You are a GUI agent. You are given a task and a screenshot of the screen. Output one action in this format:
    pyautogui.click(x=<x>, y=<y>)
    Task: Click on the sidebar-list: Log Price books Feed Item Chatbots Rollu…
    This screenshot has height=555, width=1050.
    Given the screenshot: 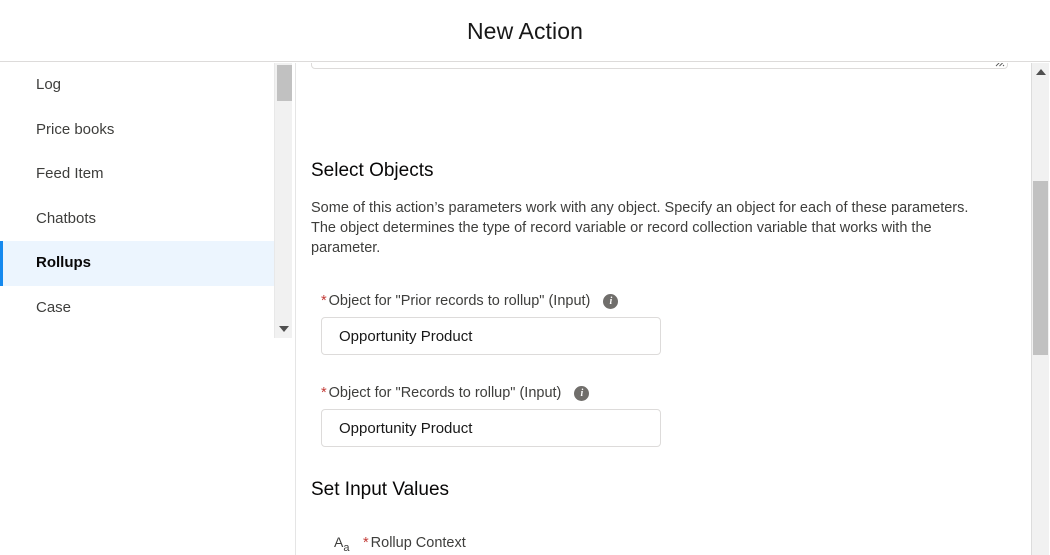 What is the action you would take?
    pyautogui.click(x=137, y=196)
    